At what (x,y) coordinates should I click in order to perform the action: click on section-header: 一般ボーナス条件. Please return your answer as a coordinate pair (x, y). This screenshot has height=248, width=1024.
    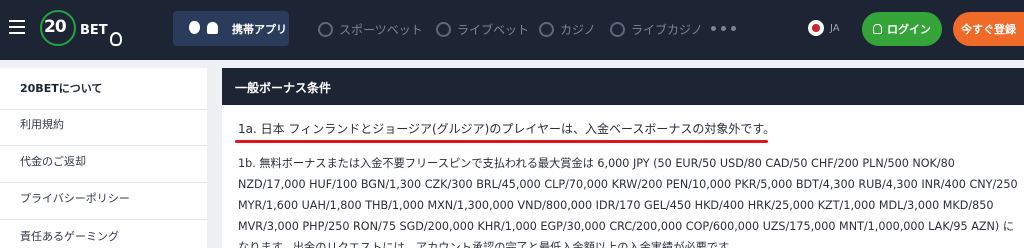
    Looking at the image, I should click on (623, 86).